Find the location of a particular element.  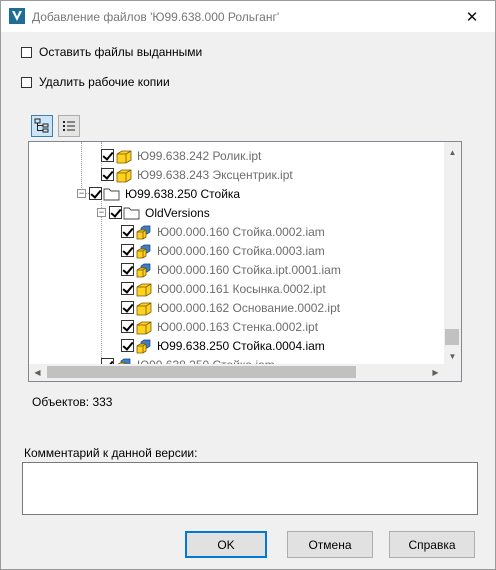

scroll-up-icon: ▲ is located at coordinates (452, 152).